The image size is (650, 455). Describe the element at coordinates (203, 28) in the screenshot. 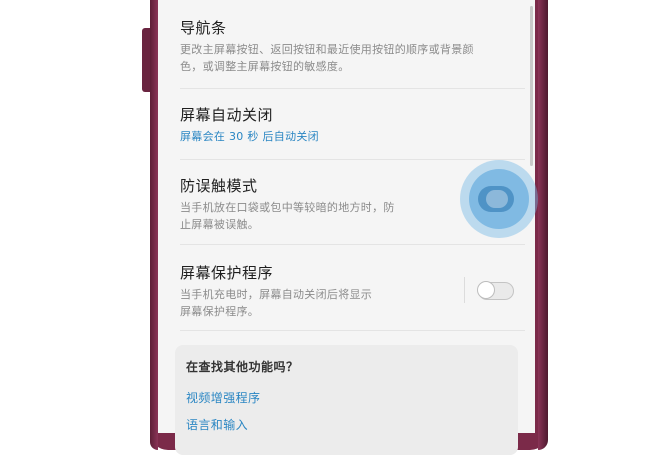

I see `setting-title: 导航条` at that location.